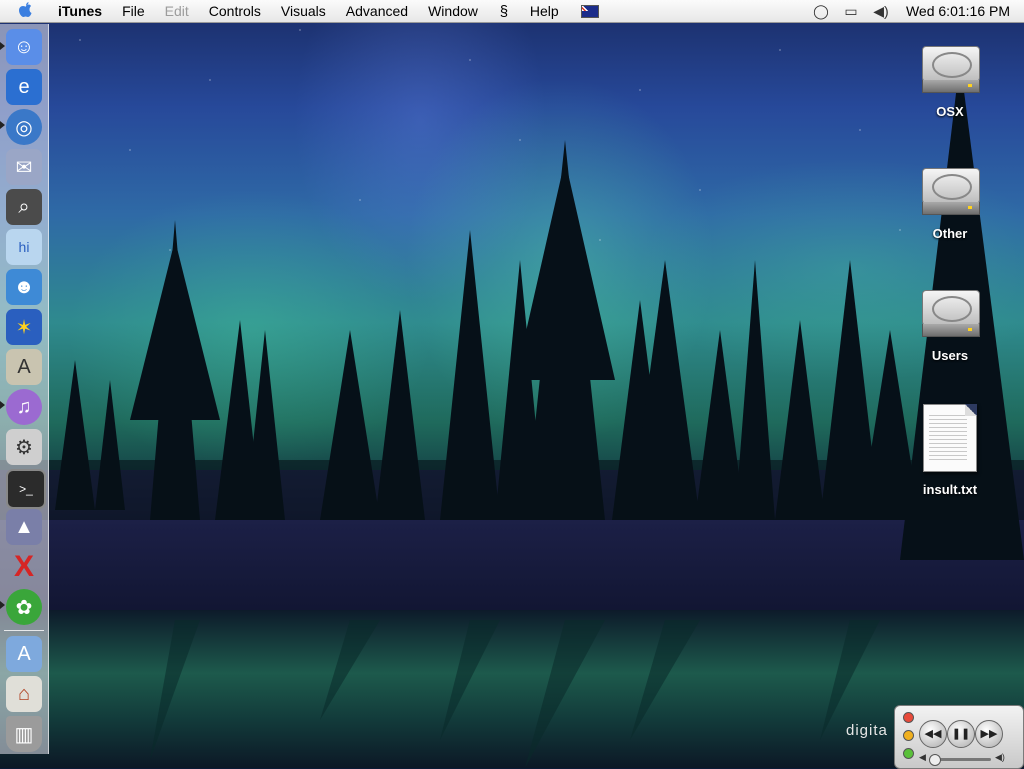 Image resolution: width=1024 pixels, height=769 pixels. What do you see at coordinates (26, 489) in the screenshot?
I see `terminal-icon: >_` at bounding box center [26, 489].